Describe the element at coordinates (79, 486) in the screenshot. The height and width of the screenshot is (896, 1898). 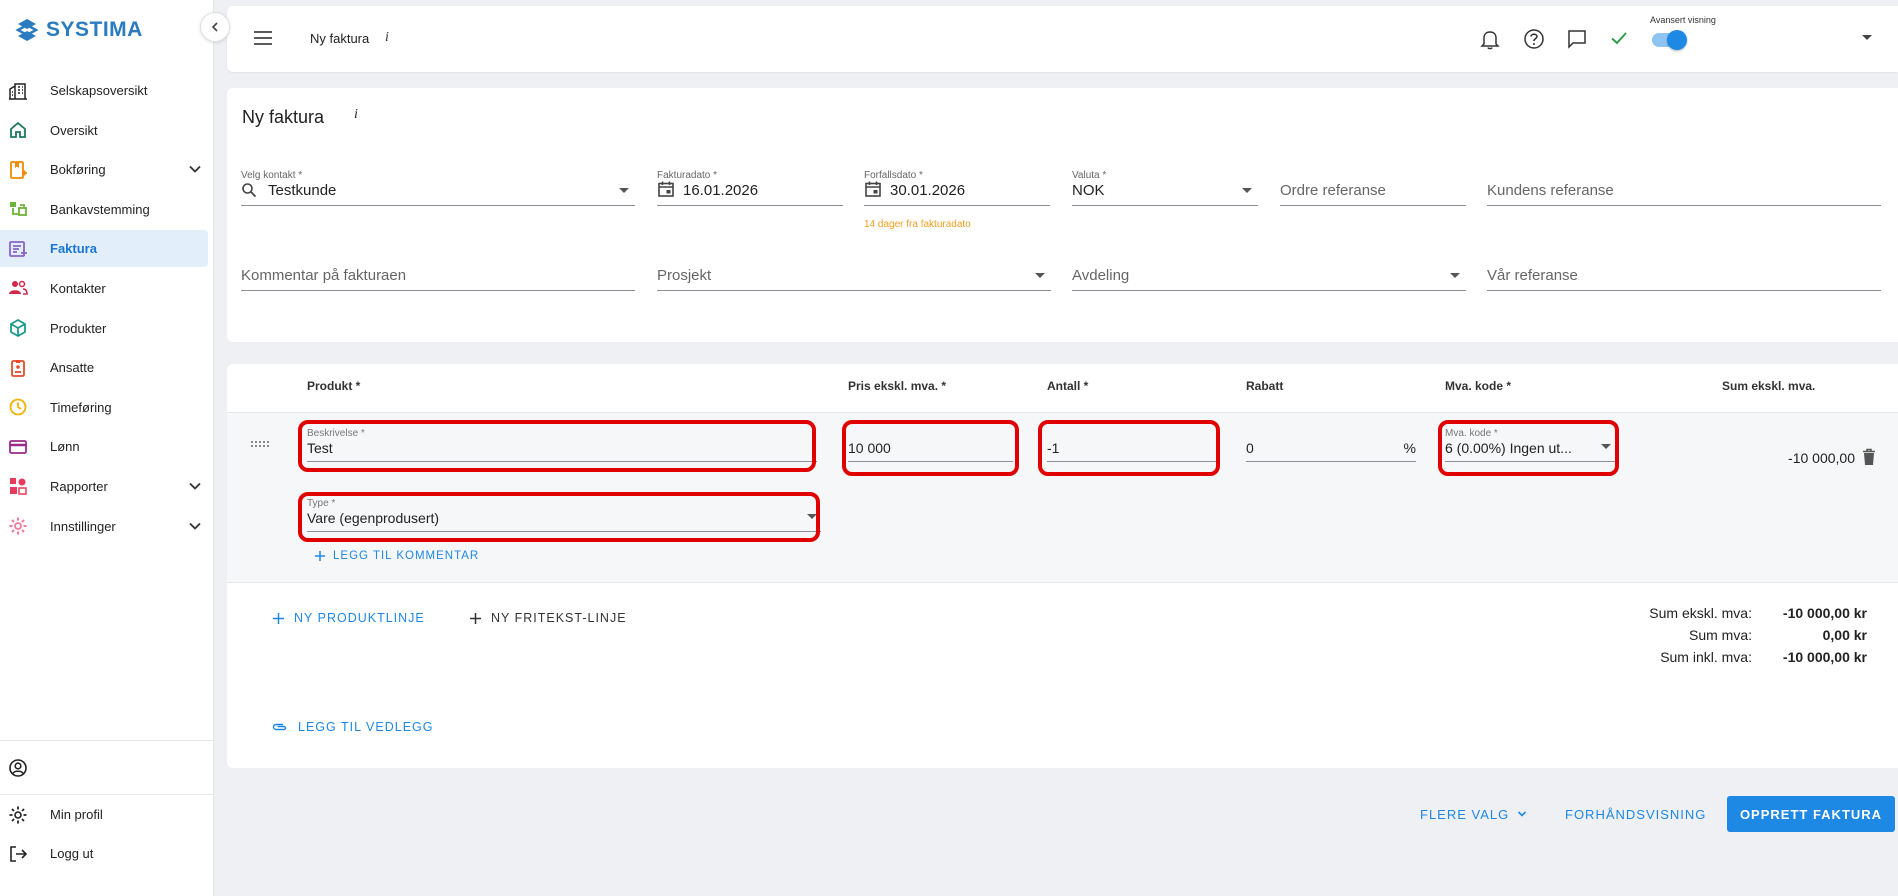
I see `sidebar-item-label: Rapporter` at that location.